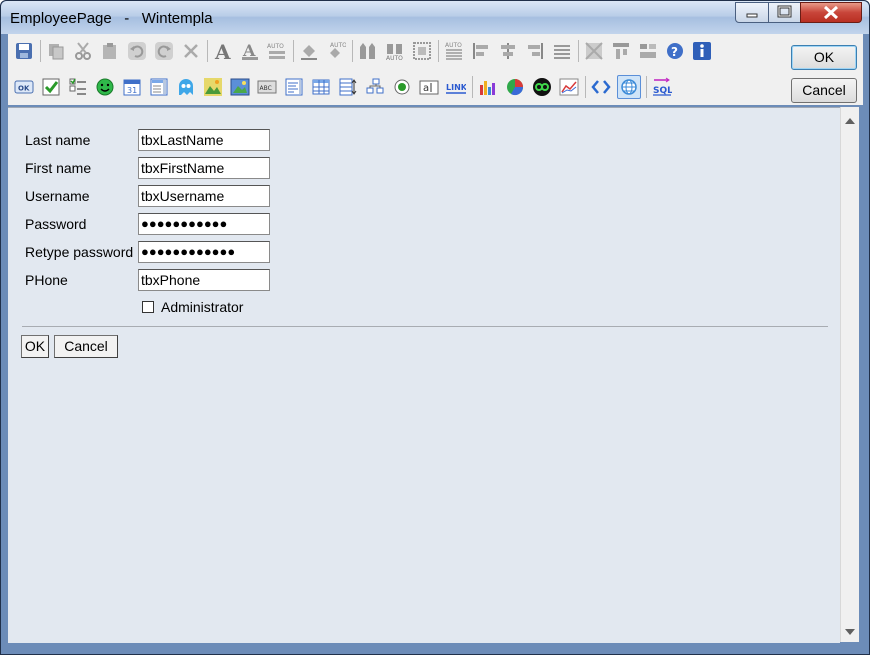  Describe the element at coordinates (435, 17) in the screenshot. I see `title-bar: EmployeePage - Wintempla` at that location.